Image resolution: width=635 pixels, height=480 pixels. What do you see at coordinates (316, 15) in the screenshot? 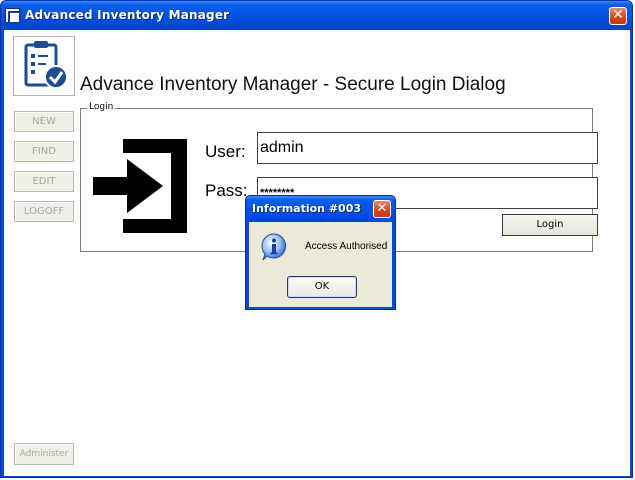
I see `title-bar: Advanced Inventory Manager ✕` at bounding box center [316, 15].